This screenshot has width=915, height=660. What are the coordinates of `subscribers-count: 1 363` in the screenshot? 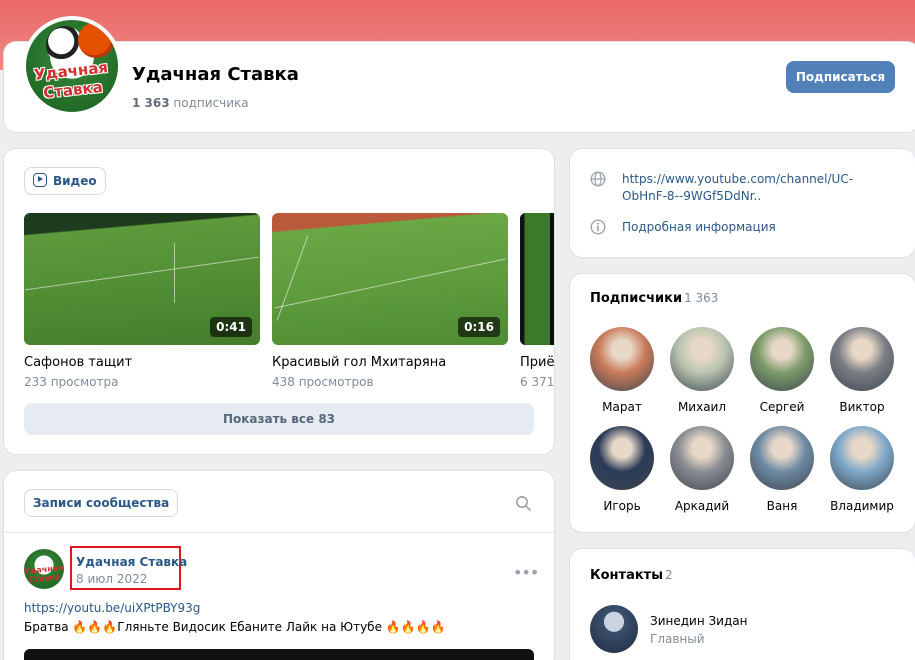 It's located at (151, 103).